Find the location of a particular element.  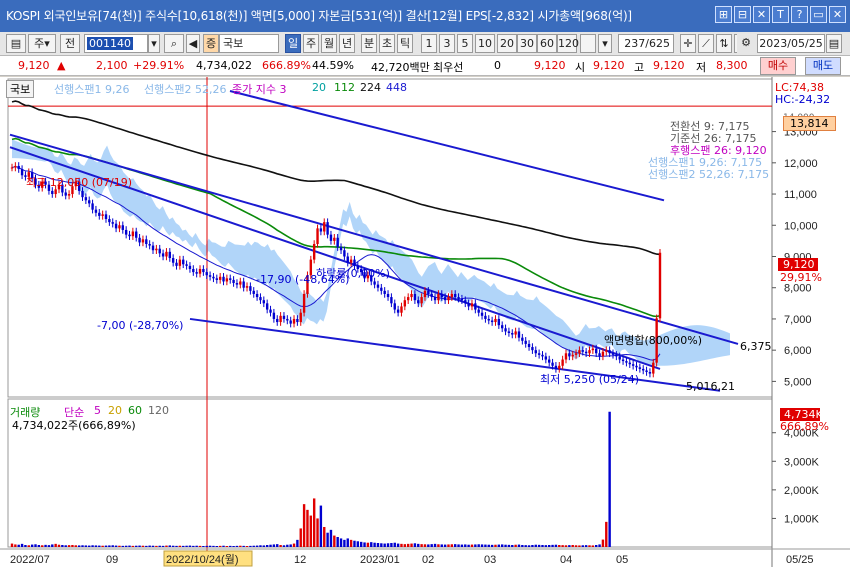

menu-icon: ▤ is located at coordinates (16, 43).